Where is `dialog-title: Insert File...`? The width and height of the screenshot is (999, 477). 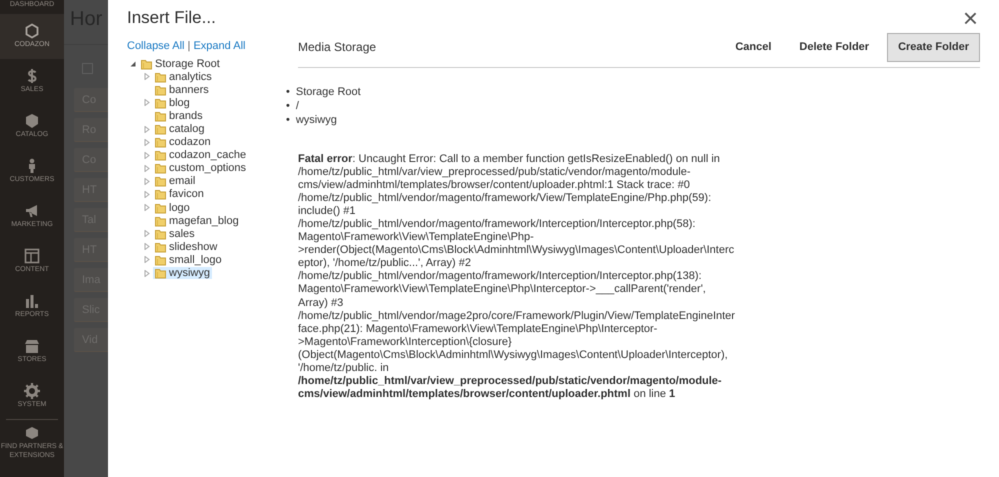 dialog-title: Insert File... is located at coordinates (171, 18).